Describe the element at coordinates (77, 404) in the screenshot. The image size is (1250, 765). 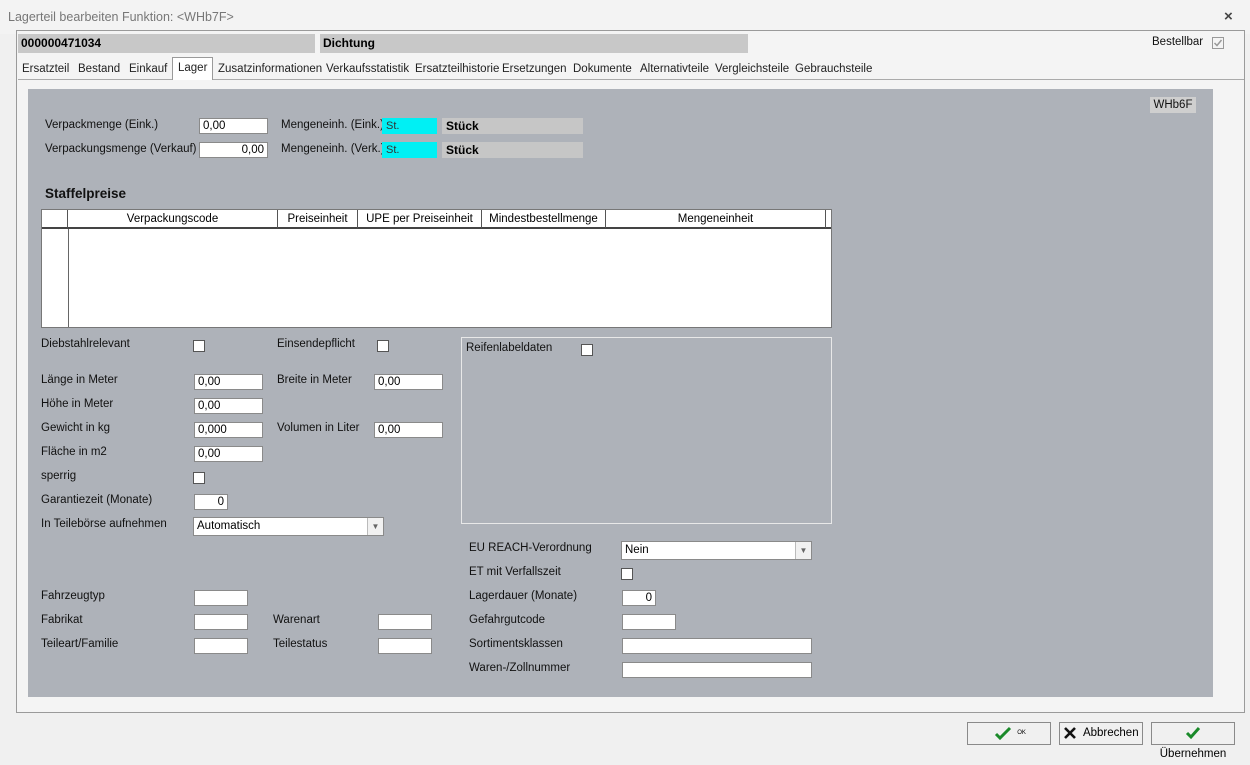
I see `hoehe-label: Höhe in Meter` at that location.